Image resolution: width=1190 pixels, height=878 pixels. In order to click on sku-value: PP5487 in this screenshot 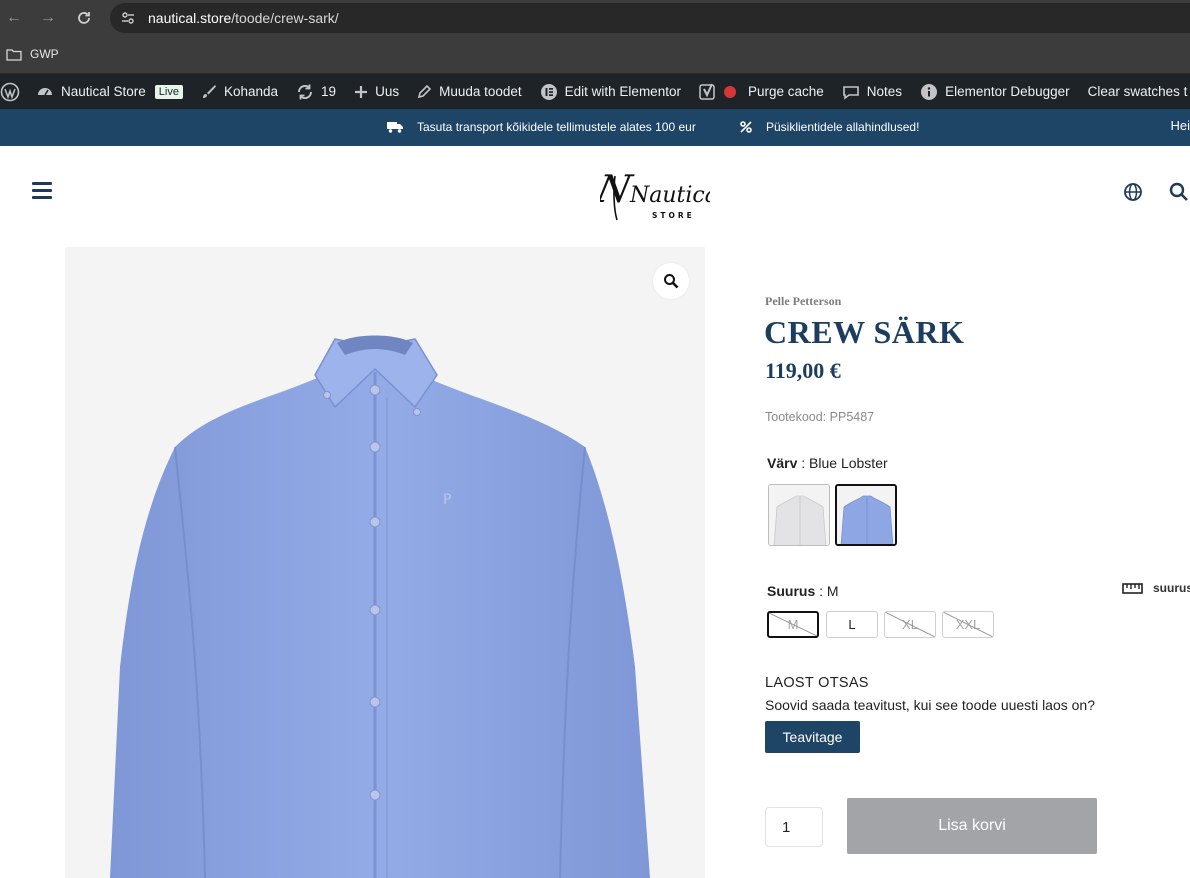, I will do `click(852, 417)`.